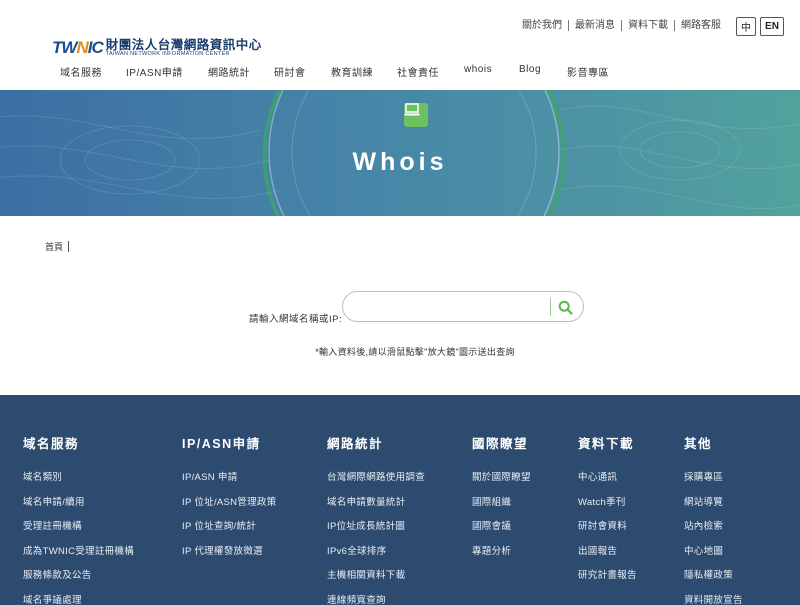 This screenshot has height=605, width=800. I want to click on logo-chinese-name: 財團法人台灣網路資訊中心, so click(183, 44).